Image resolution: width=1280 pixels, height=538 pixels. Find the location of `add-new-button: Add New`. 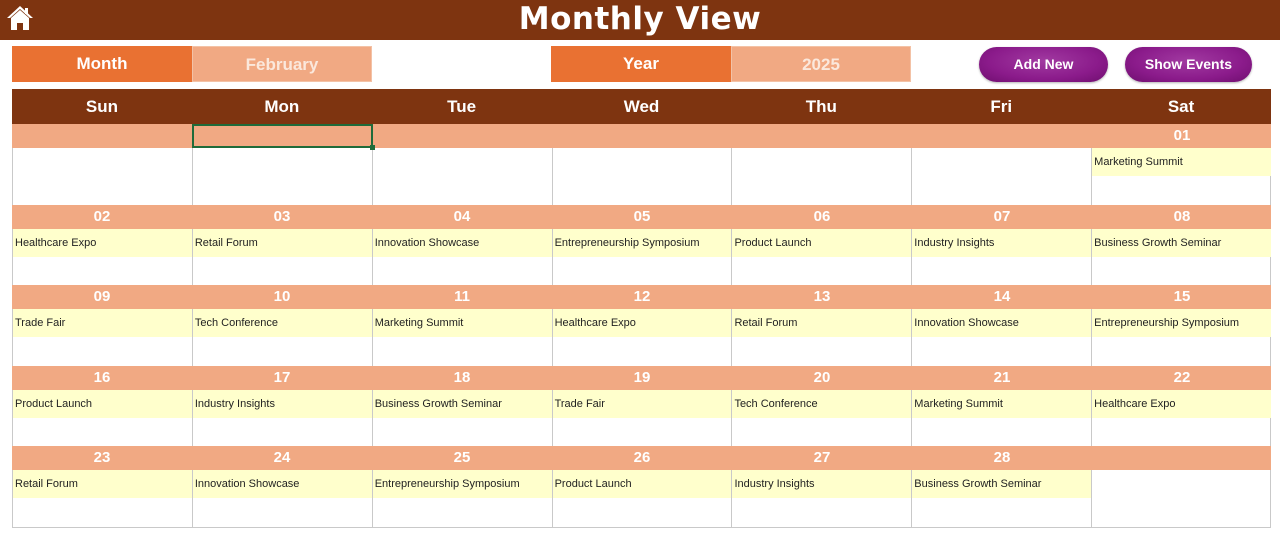

add-new-button: Add New is located at coordinates (1043, 64).